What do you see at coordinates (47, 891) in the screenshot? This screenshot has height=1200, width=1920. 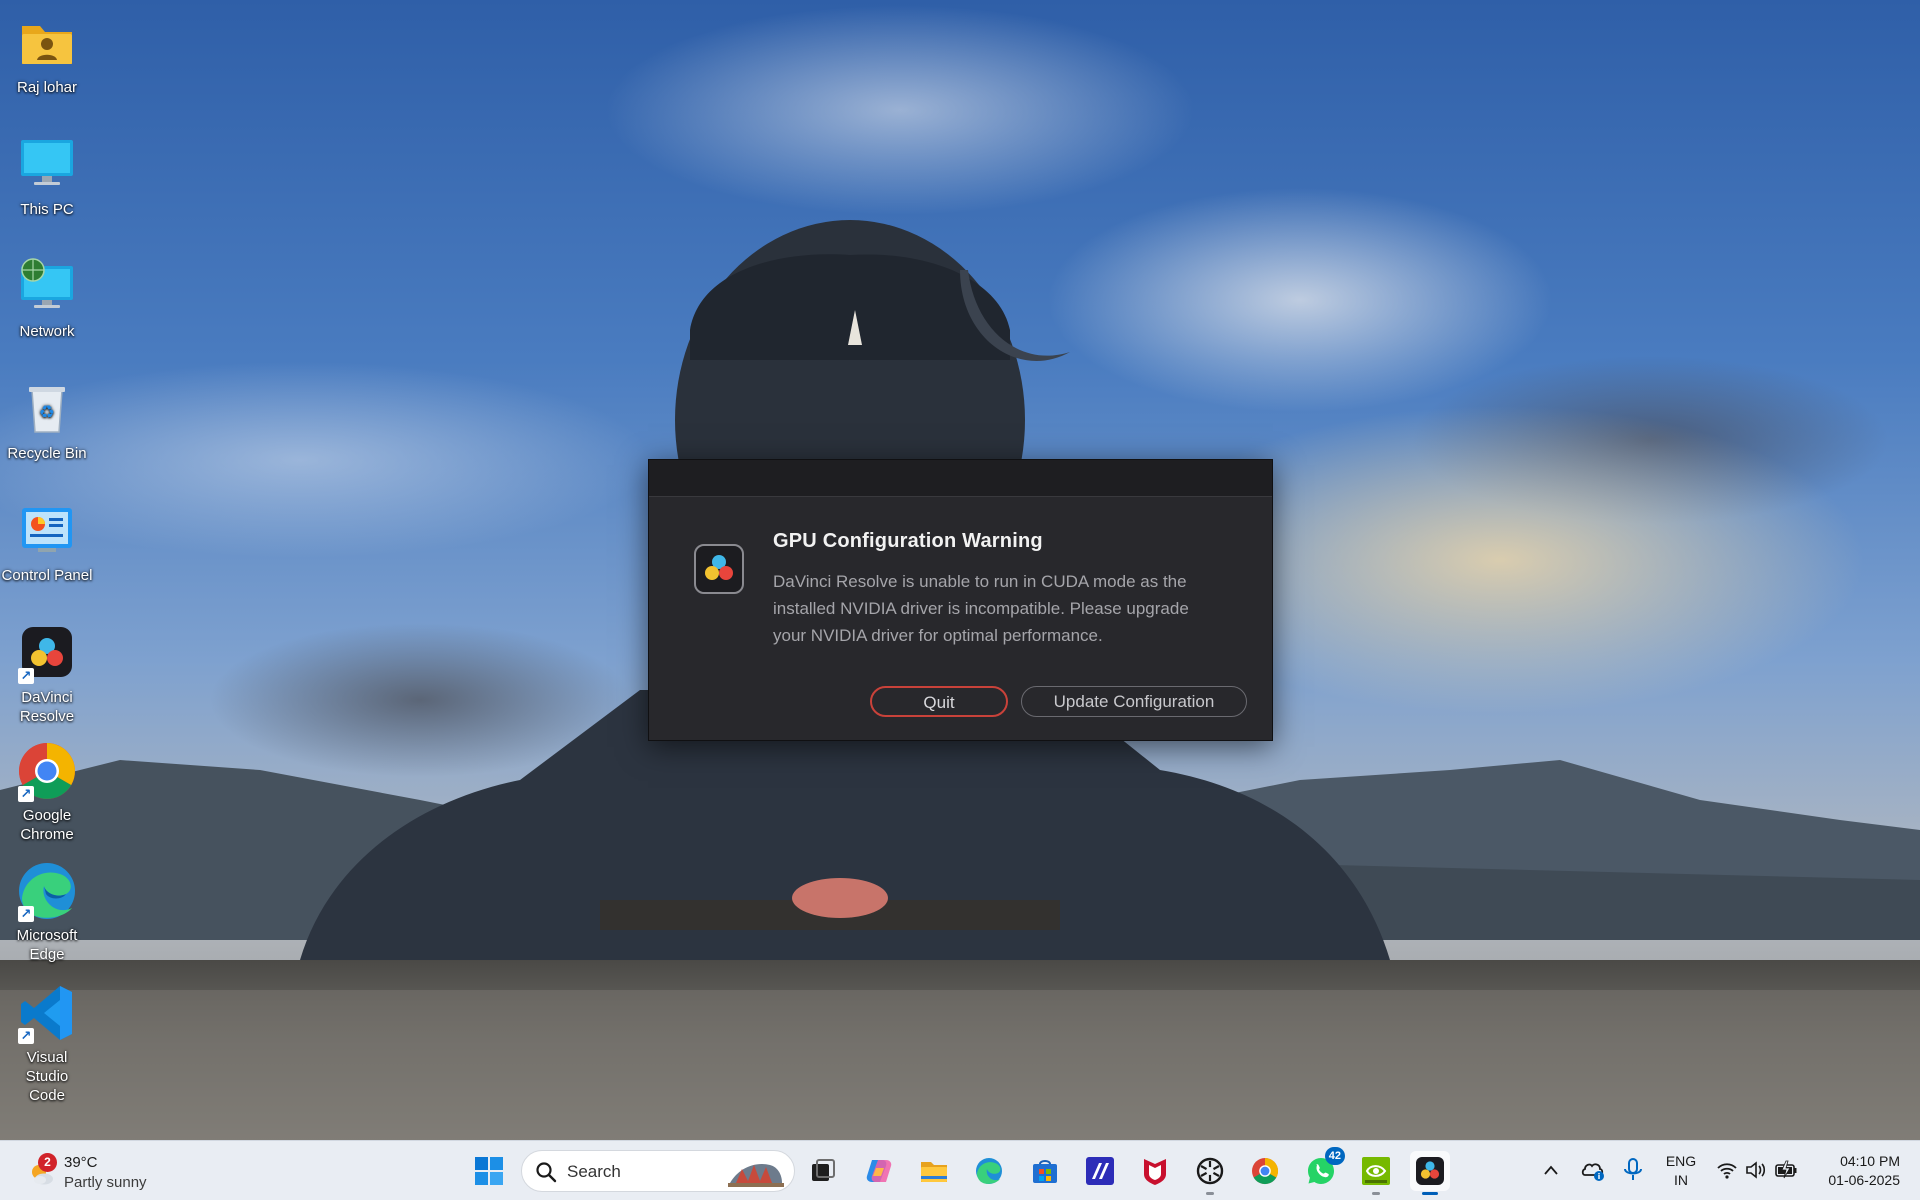 I see `edge-icon: ↗` at bounding box center [47, 891].